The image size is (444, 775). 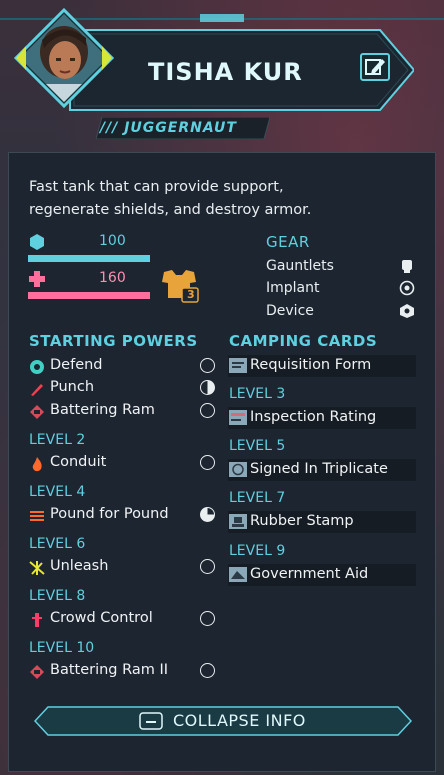 What do you see at coordinates (207, 514) in the screenshot?
I see `quarter-cooldown-icon` at bounding box center [207, 514].